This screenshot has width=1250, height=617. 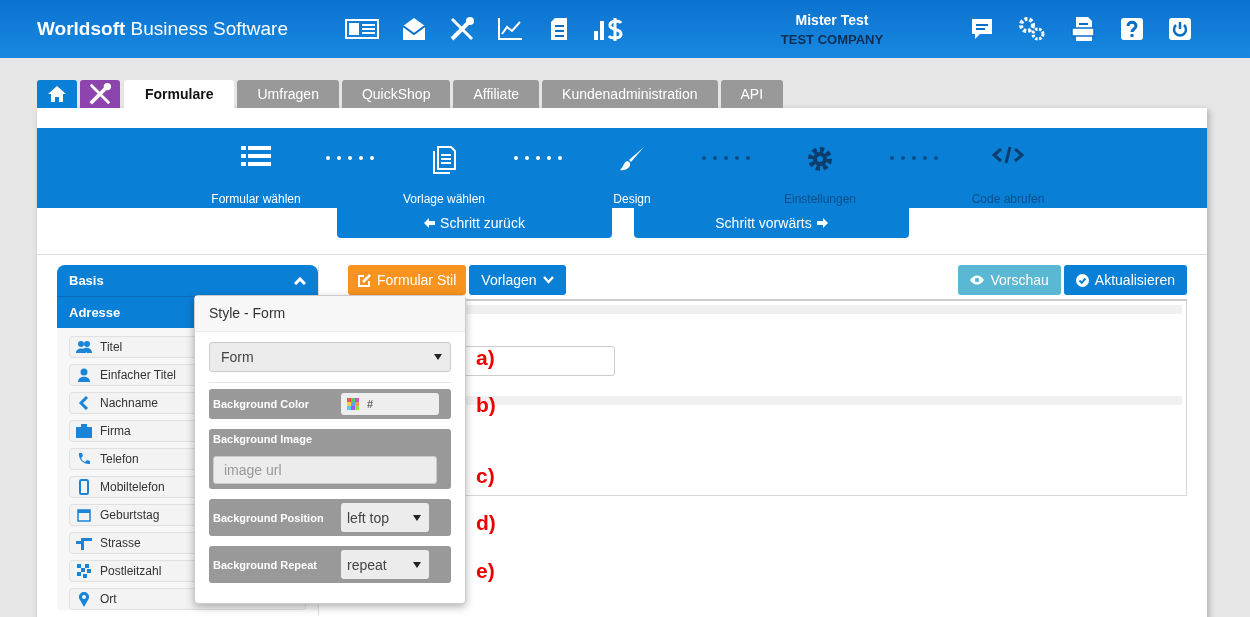 I want to click on signpost-icon, so click(x=84, y=543).